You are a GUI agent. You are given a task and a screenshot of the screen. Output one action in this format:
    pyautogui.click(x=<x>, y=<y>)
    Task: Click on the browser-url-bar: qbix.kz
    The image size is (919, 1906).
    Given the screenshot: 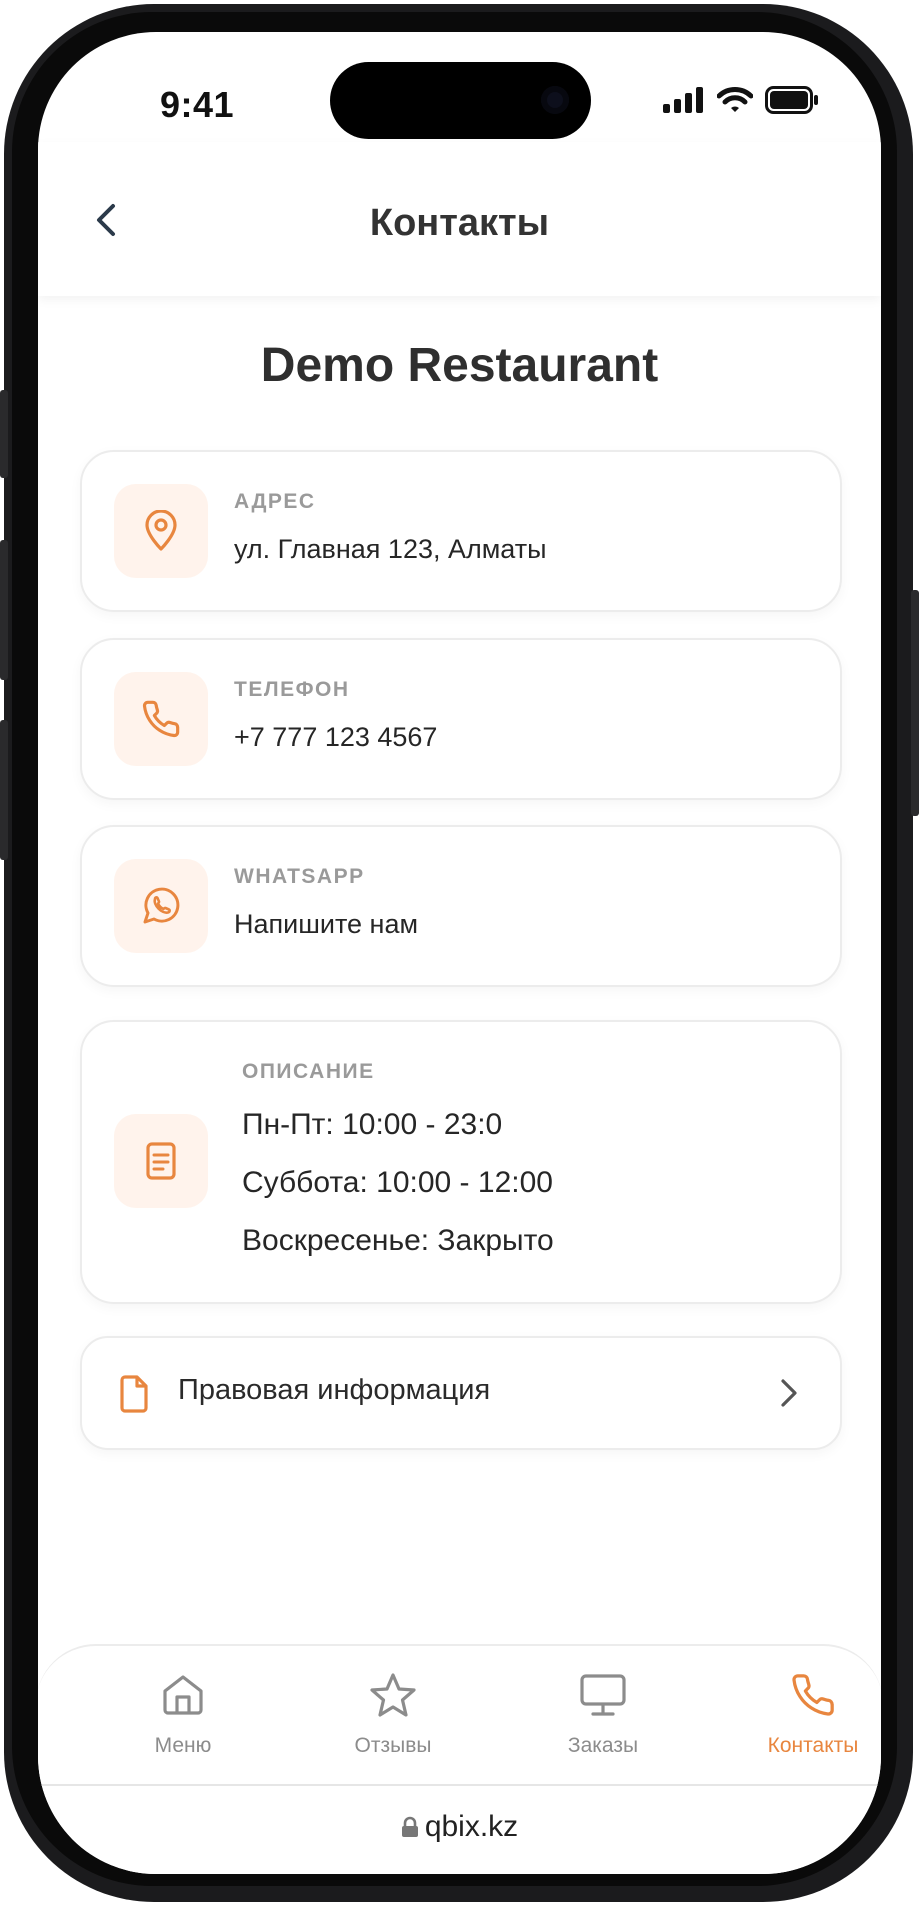 What is the action you would take?
    pyautogui.click(x=459, y=1829)
    